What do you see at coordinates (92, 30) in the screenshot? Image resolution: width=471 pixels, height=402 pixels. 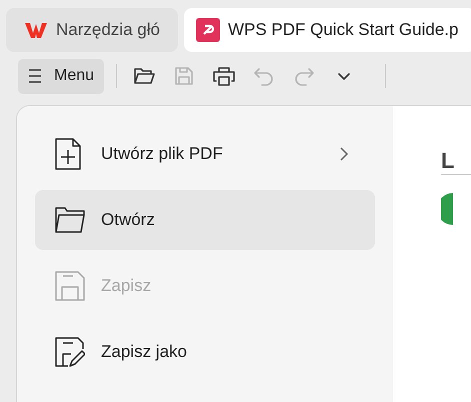 I see `tab: Narzędzia głó` at bounding box center [92, 30].